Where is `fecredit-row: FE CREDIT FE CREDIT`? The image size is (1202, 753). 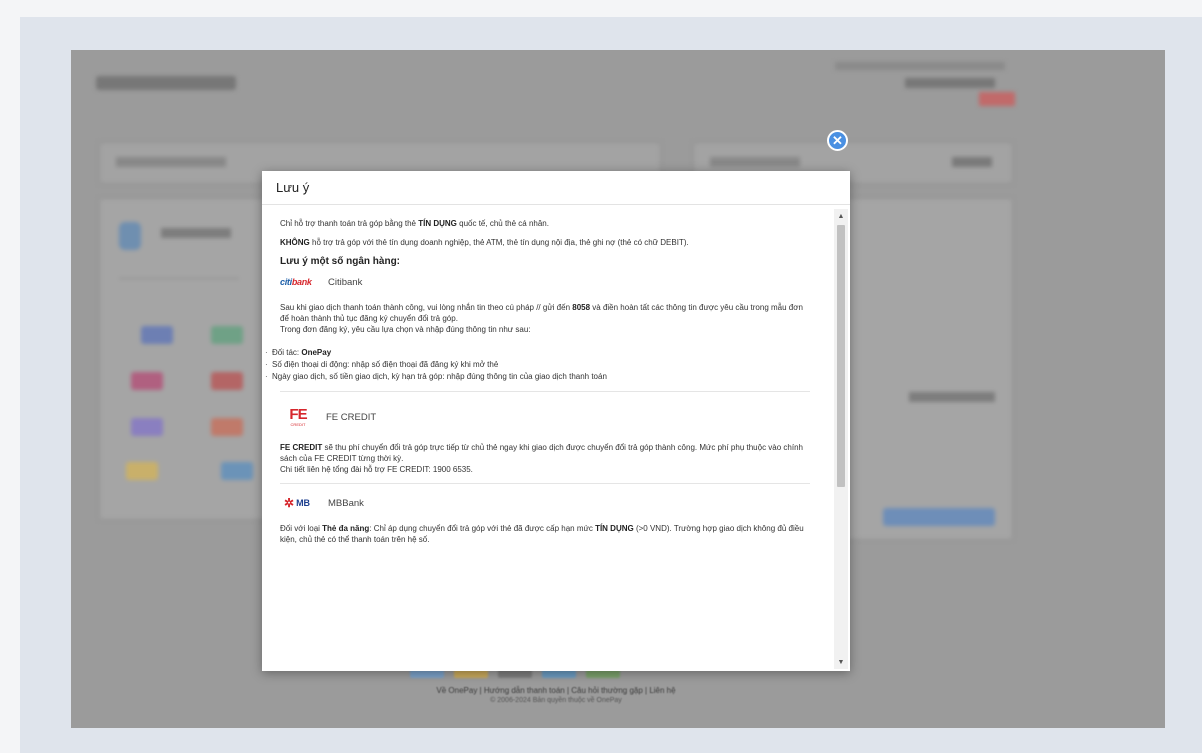 fecredit-row: FE CREDIT FE CREDIT is located at coordinates (547, 417).